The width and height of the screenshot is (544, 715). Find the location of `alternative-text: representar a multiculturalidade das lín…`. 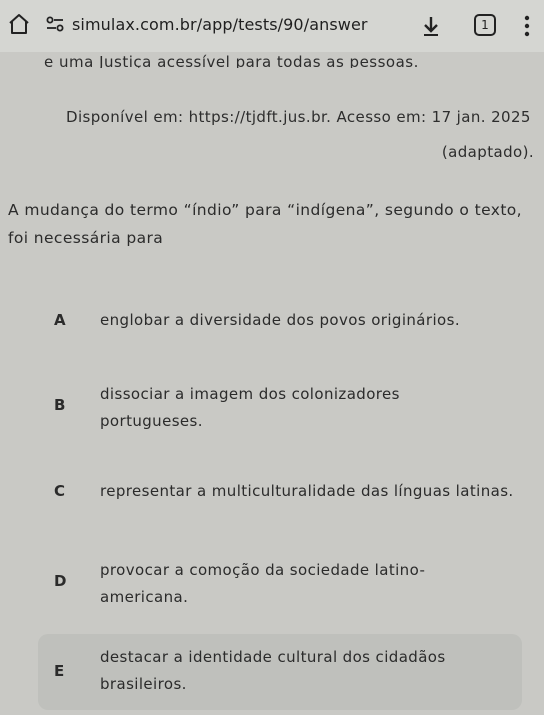

alternative-text: representar a multiculturalidade das lín… is located at coordinates (307, 491).